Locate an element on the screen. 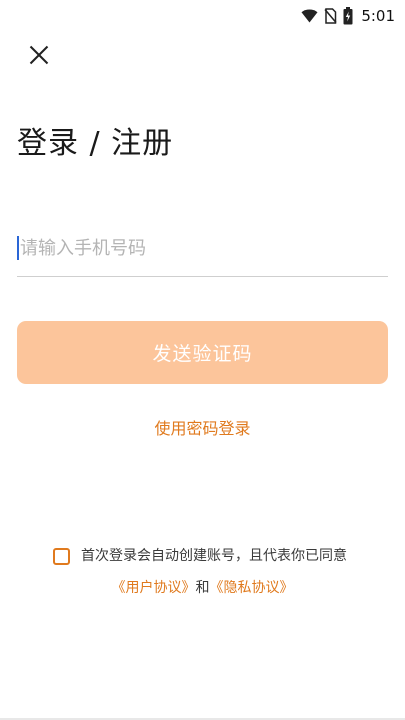  agreement-row: 首次登录会自动创建账号，且代表你已同意 is located at coordinates (200, 556).